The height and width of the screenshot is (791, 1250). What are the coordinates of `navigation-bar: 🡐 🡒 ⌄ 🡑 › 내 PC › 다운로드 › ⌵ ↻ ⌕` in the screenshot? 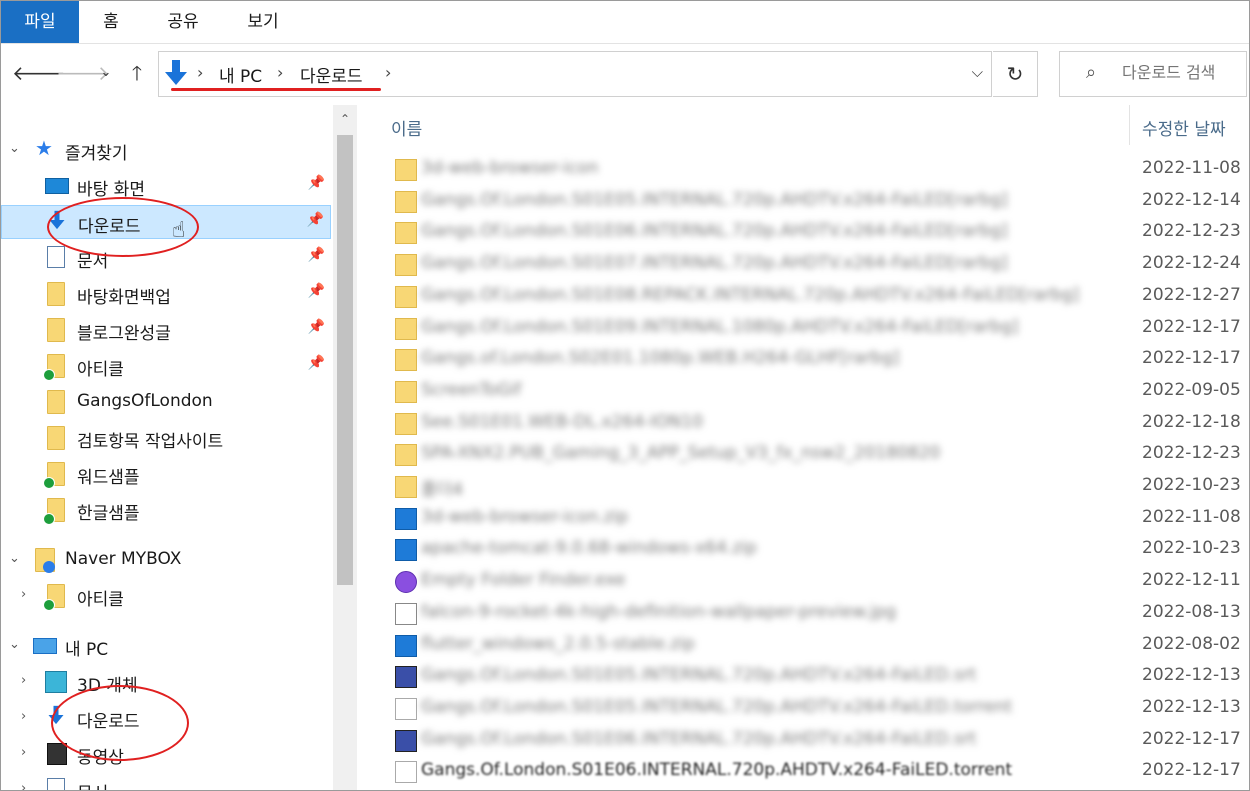 It's located at (625, 74).